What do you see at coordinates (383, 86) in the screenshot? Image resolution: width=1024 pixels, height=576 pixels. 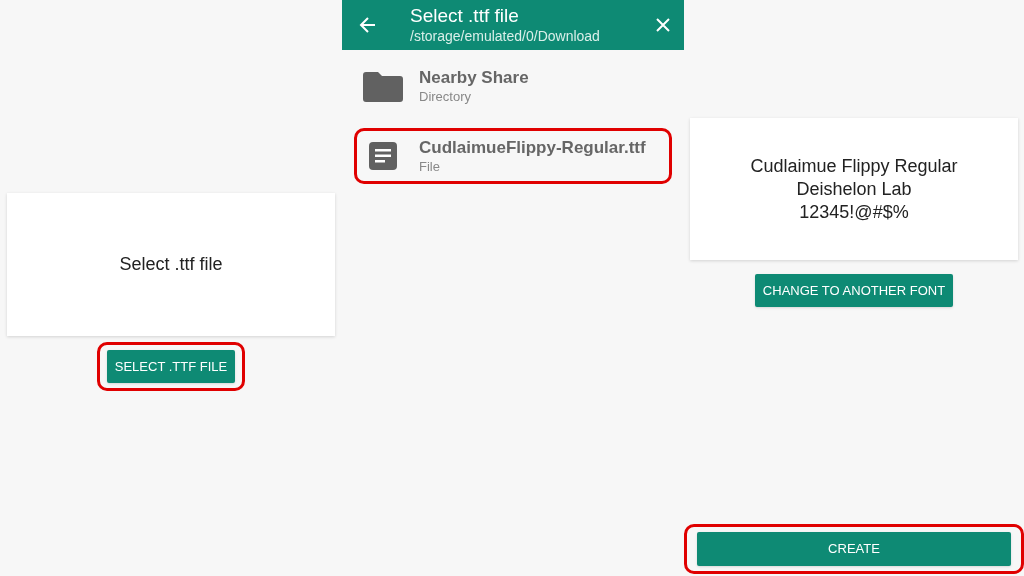 I see `folder-icon` at bounding box center [383, 86].